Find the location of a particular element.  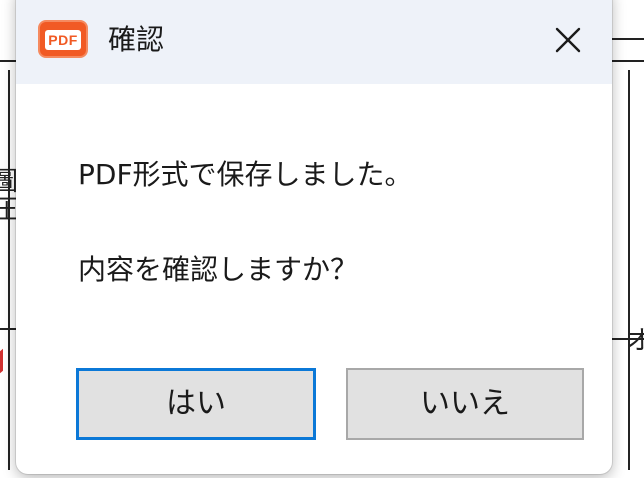

pdf-app-icon: PDF is located at coordinates (63, 39).